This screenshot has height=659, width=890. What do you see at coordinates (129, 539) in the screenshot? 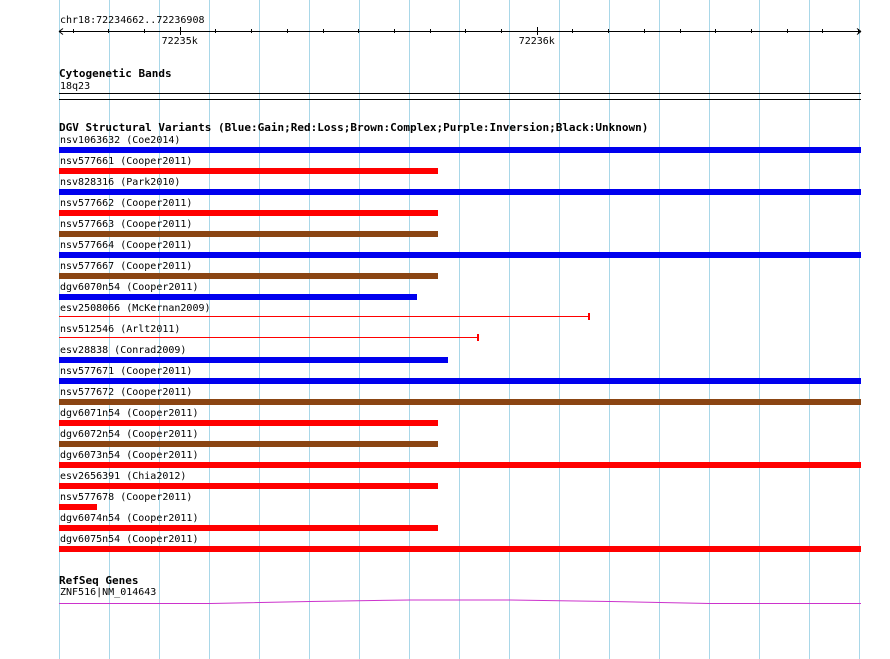
I see `variant-label: dgv6075n54 (Cooper2011)` at bounding box center [129, 539].